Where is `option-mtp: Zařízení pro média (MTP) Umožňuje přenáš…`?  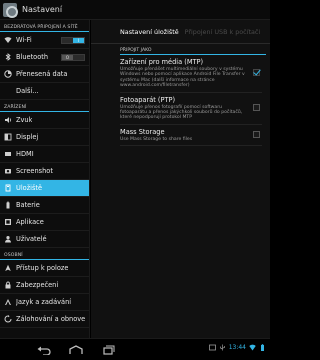
option-mtp: Zařízení pro média (MTP) Umožňuje přenáš… is located at coordinates (191, 74).